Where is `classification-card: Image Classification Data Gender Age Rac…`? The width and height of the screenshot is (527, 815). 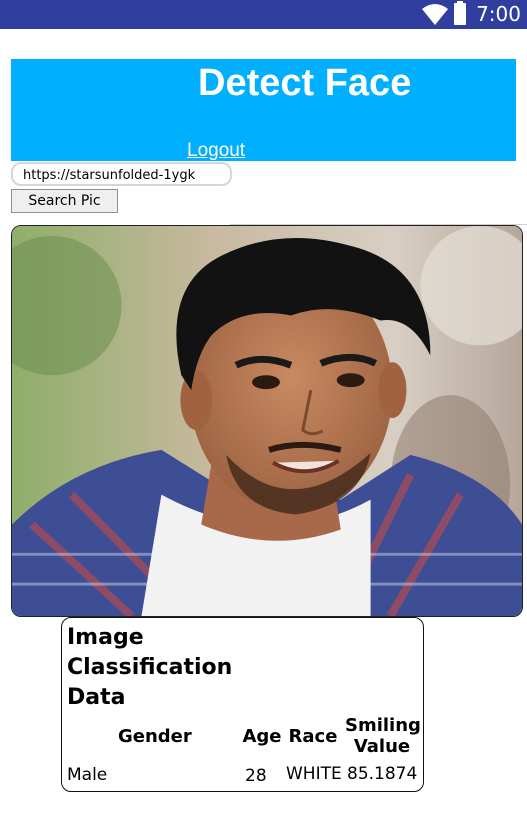 classification-card: Image Classification Data Gender Age Rac… is located at coordinates (242, 704).